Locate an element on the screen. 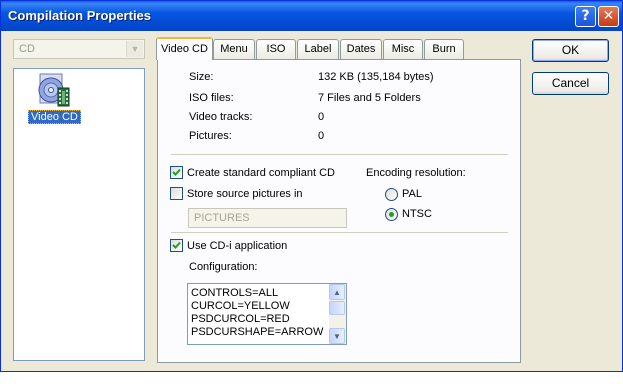 Image resolution: width=623 pixels, height=384 pixels. help-icon: ? is located at coordinates (585, 16).